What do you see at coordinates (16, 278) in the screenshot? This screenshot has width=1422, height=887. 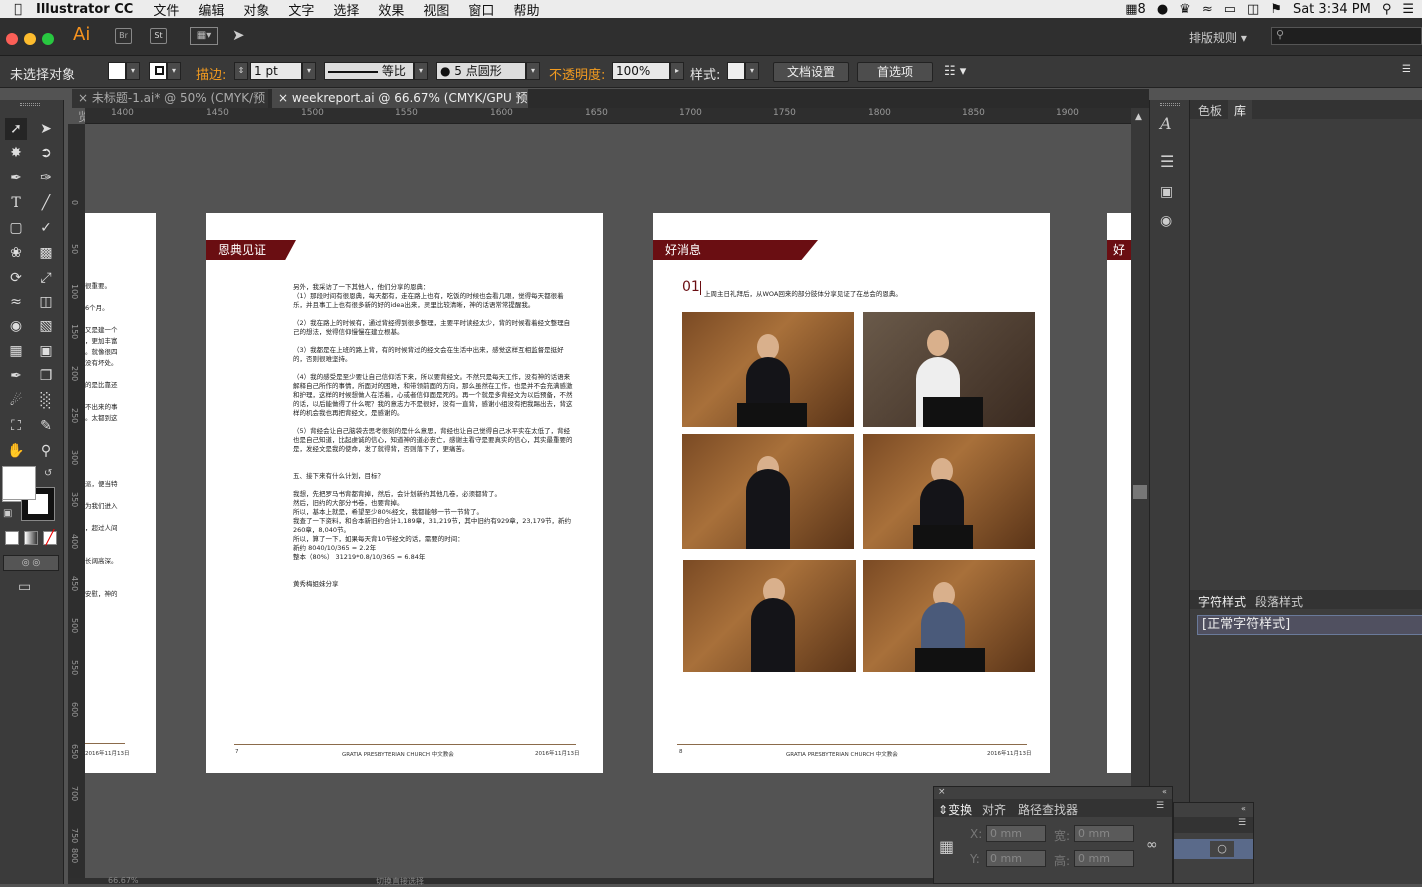 I see `rotate-tool-icon: ⟳` at bounding box center [16, 278].